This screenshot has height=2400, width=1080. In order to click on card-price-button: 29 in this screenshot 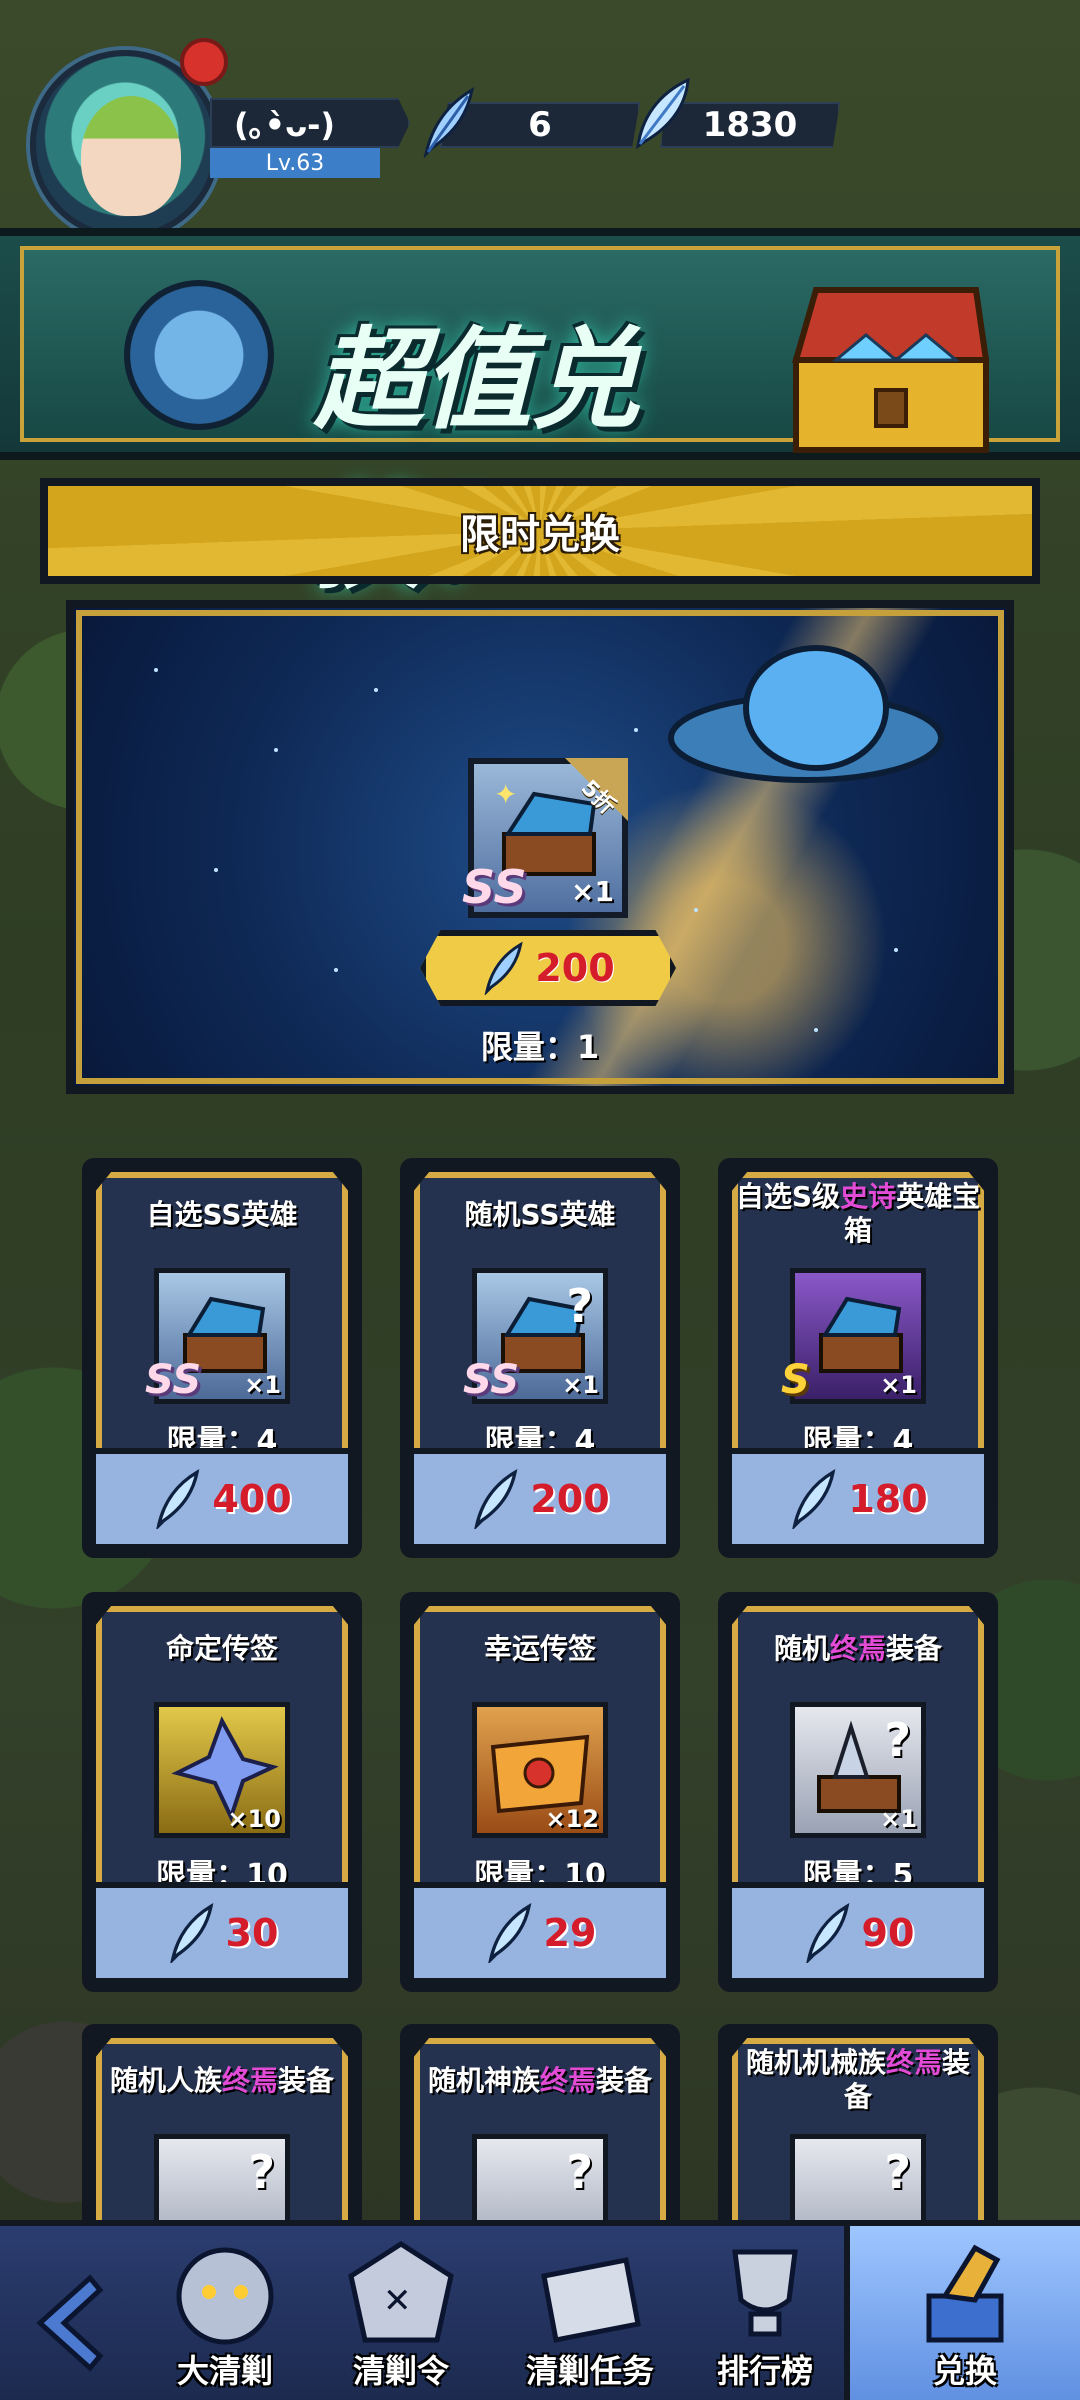, I will do `click(540, 1930)`.